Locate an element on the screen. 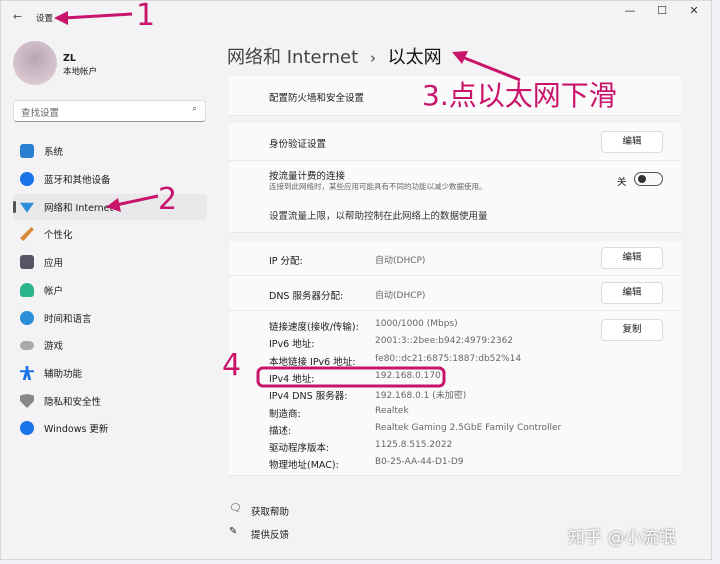 The image size is (720, 564). annotation-3: 3.点以太网下滑 is located at coordinates (519, 95).